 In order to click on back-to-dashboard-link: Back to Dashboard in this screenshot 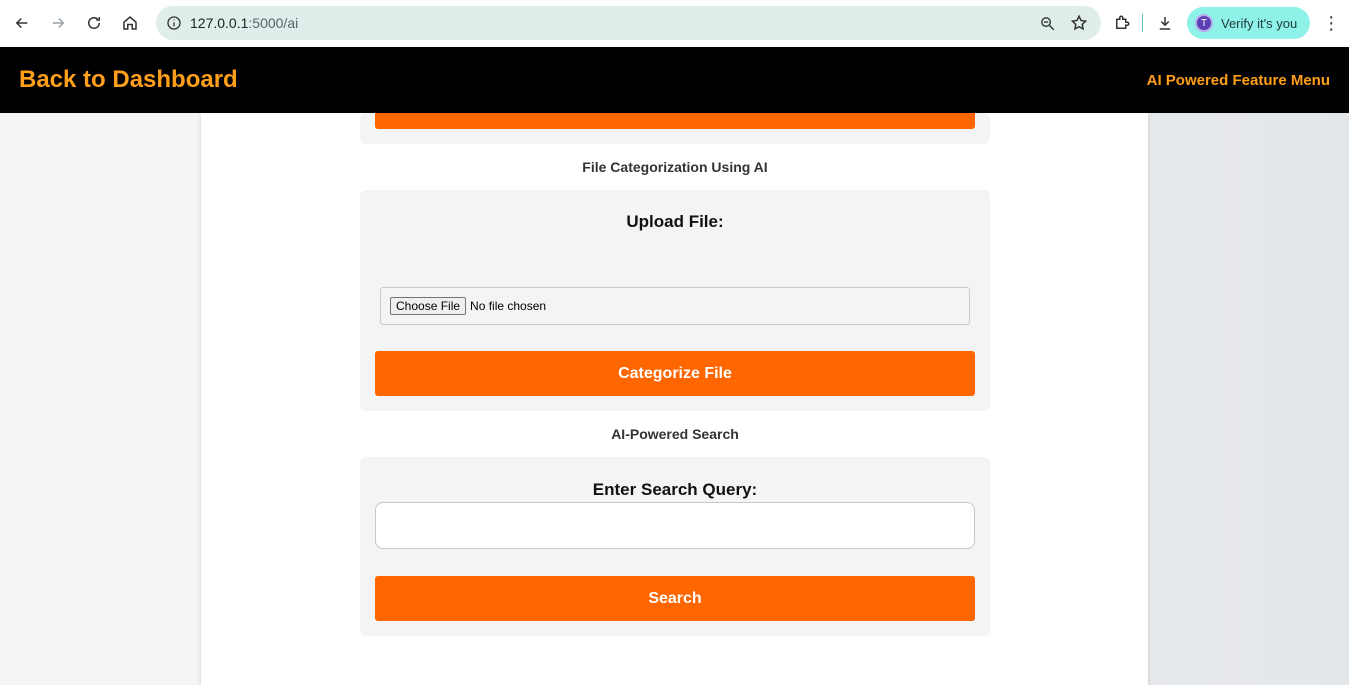, I will do `click(128, 80)`.